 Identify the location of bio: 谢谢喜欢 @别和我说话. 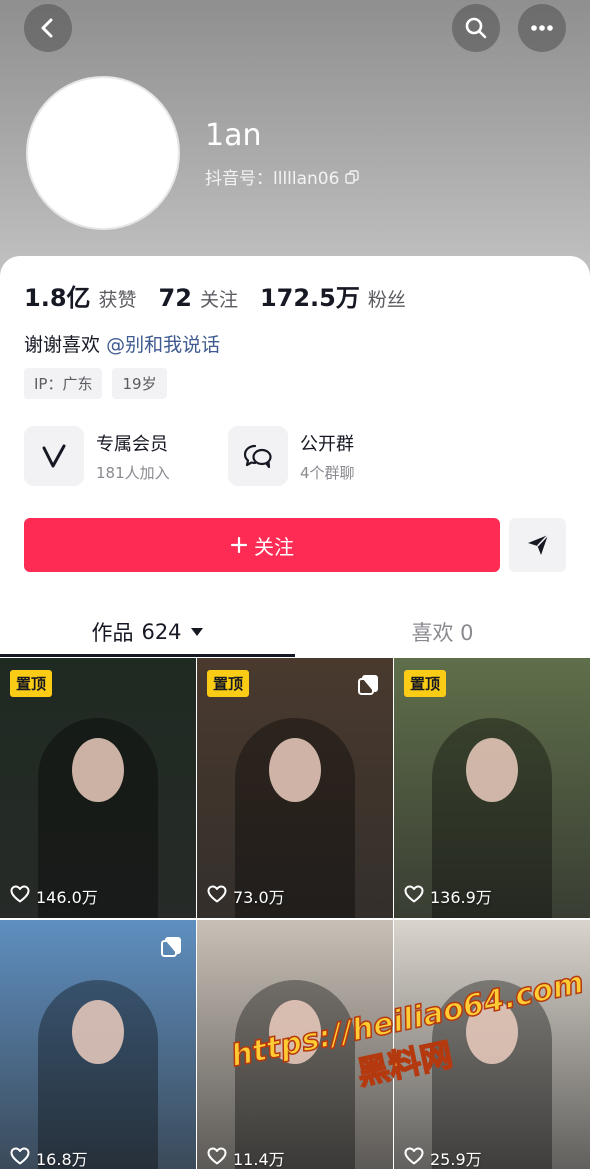
(122, 343).